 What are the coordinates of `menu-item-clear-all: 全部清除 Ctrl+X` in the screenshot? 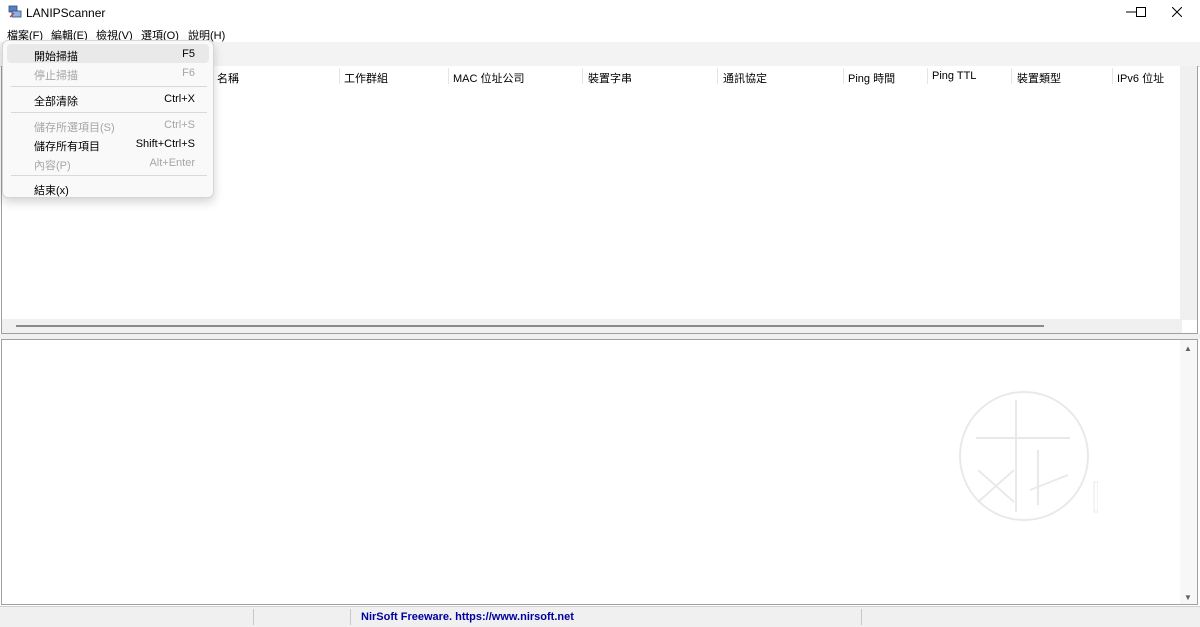 It's located at (108, 98).